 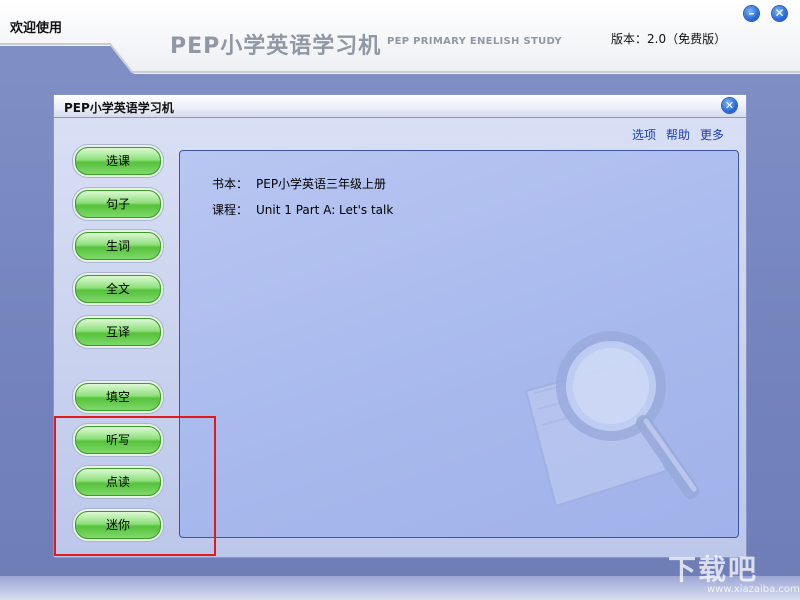 I want to click on window-title: PEP小学英语学习机, so click(x=119, y=108).